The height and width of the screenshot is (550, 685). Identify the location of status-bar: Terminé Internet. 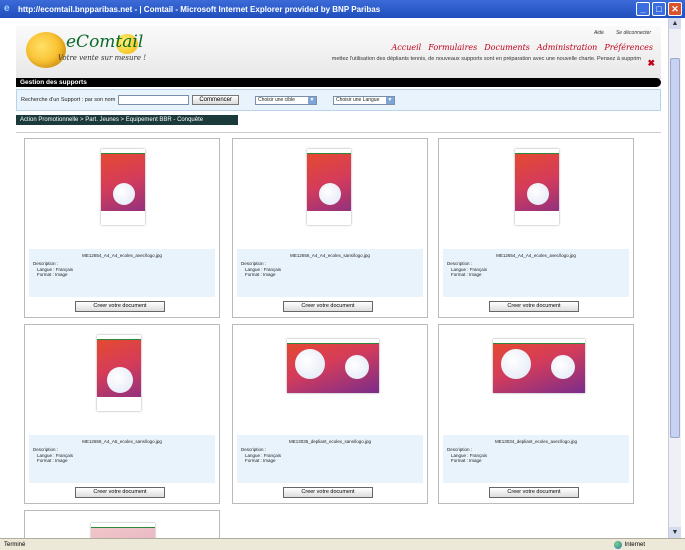
(342, 544).